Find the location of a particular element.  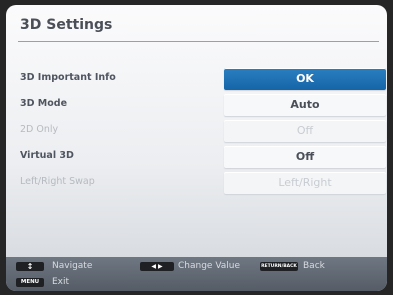

change-value-hint: Change Value is located at coordinates (209, 266).